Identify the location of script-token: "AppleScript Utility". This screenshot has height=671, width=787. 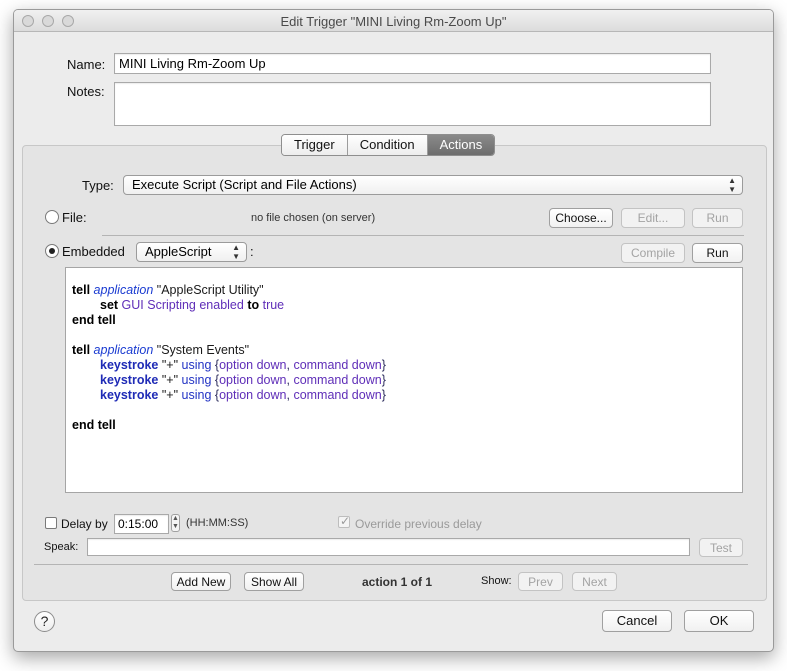
(208, 290).